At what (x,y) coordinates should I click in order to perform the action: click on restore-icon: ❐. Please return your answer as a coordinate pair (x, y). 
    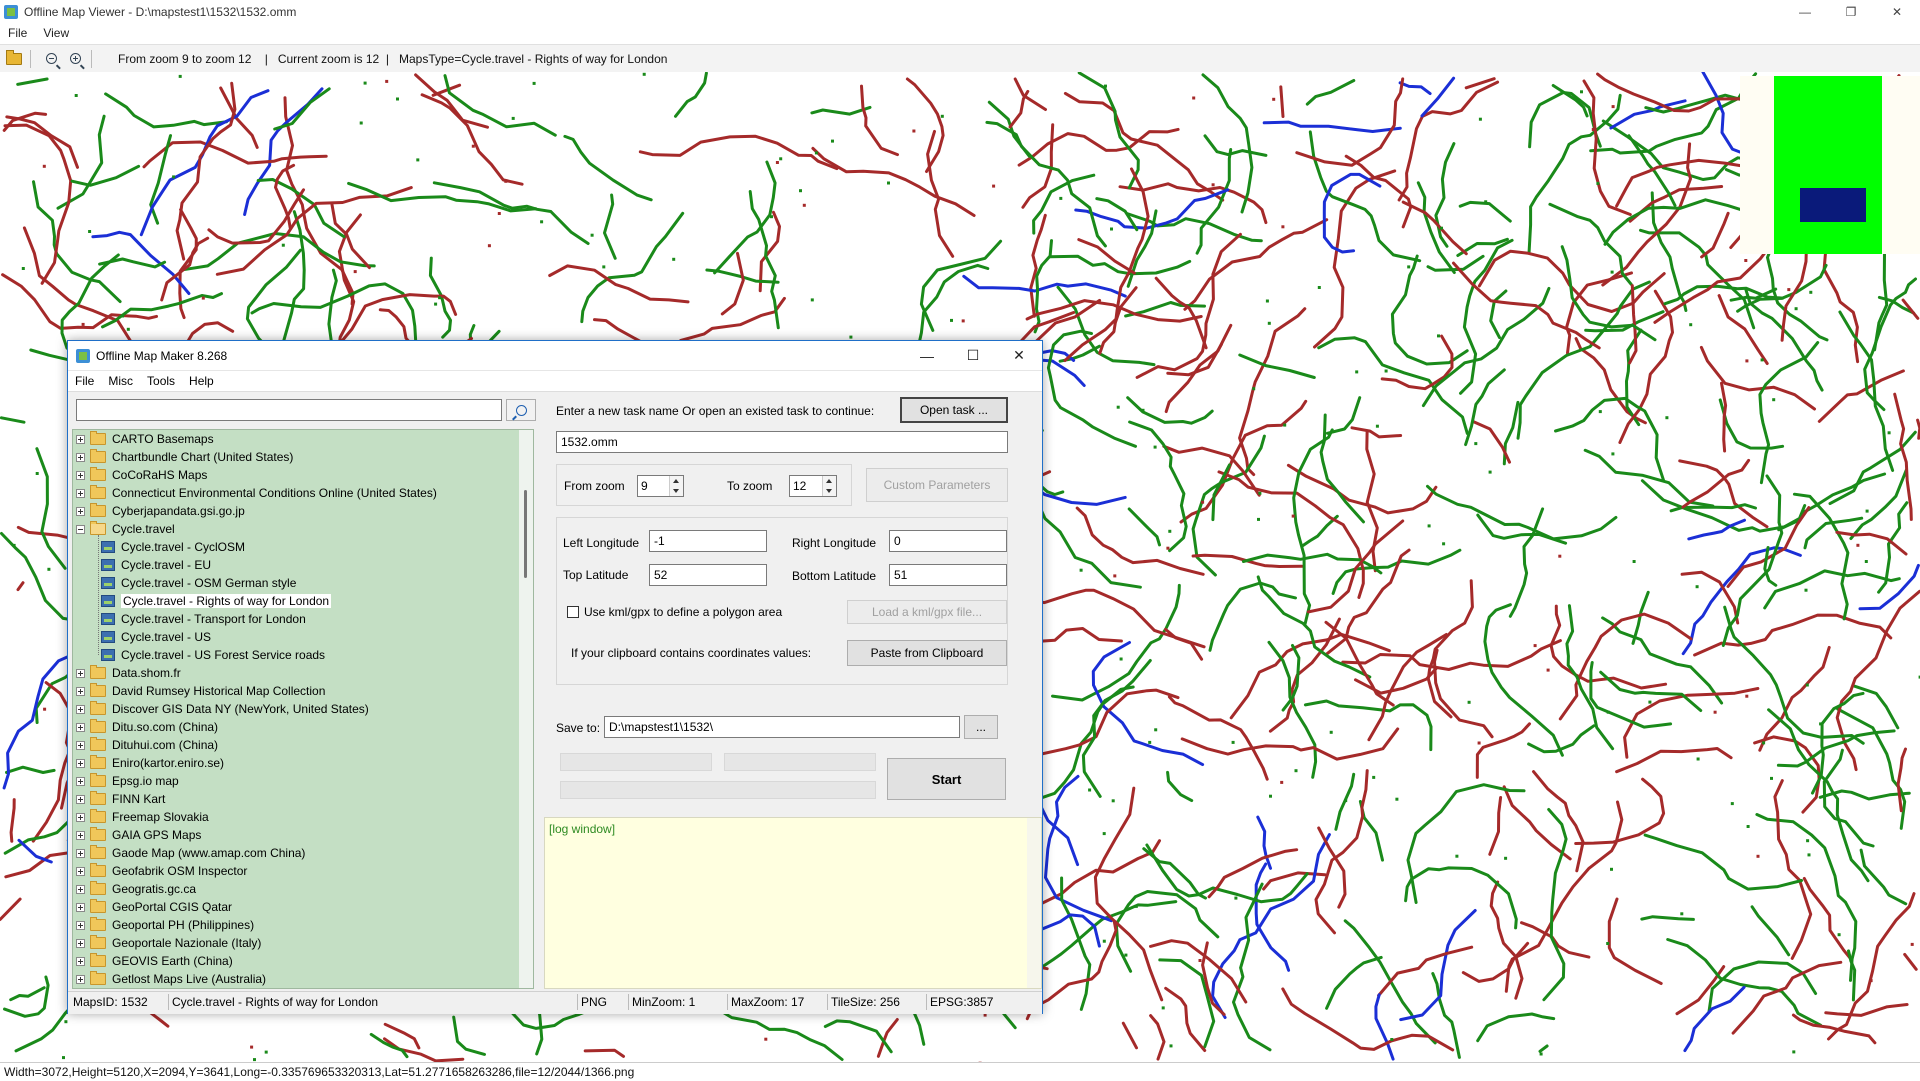
    Looking at the image, I should click on (1851, 11).